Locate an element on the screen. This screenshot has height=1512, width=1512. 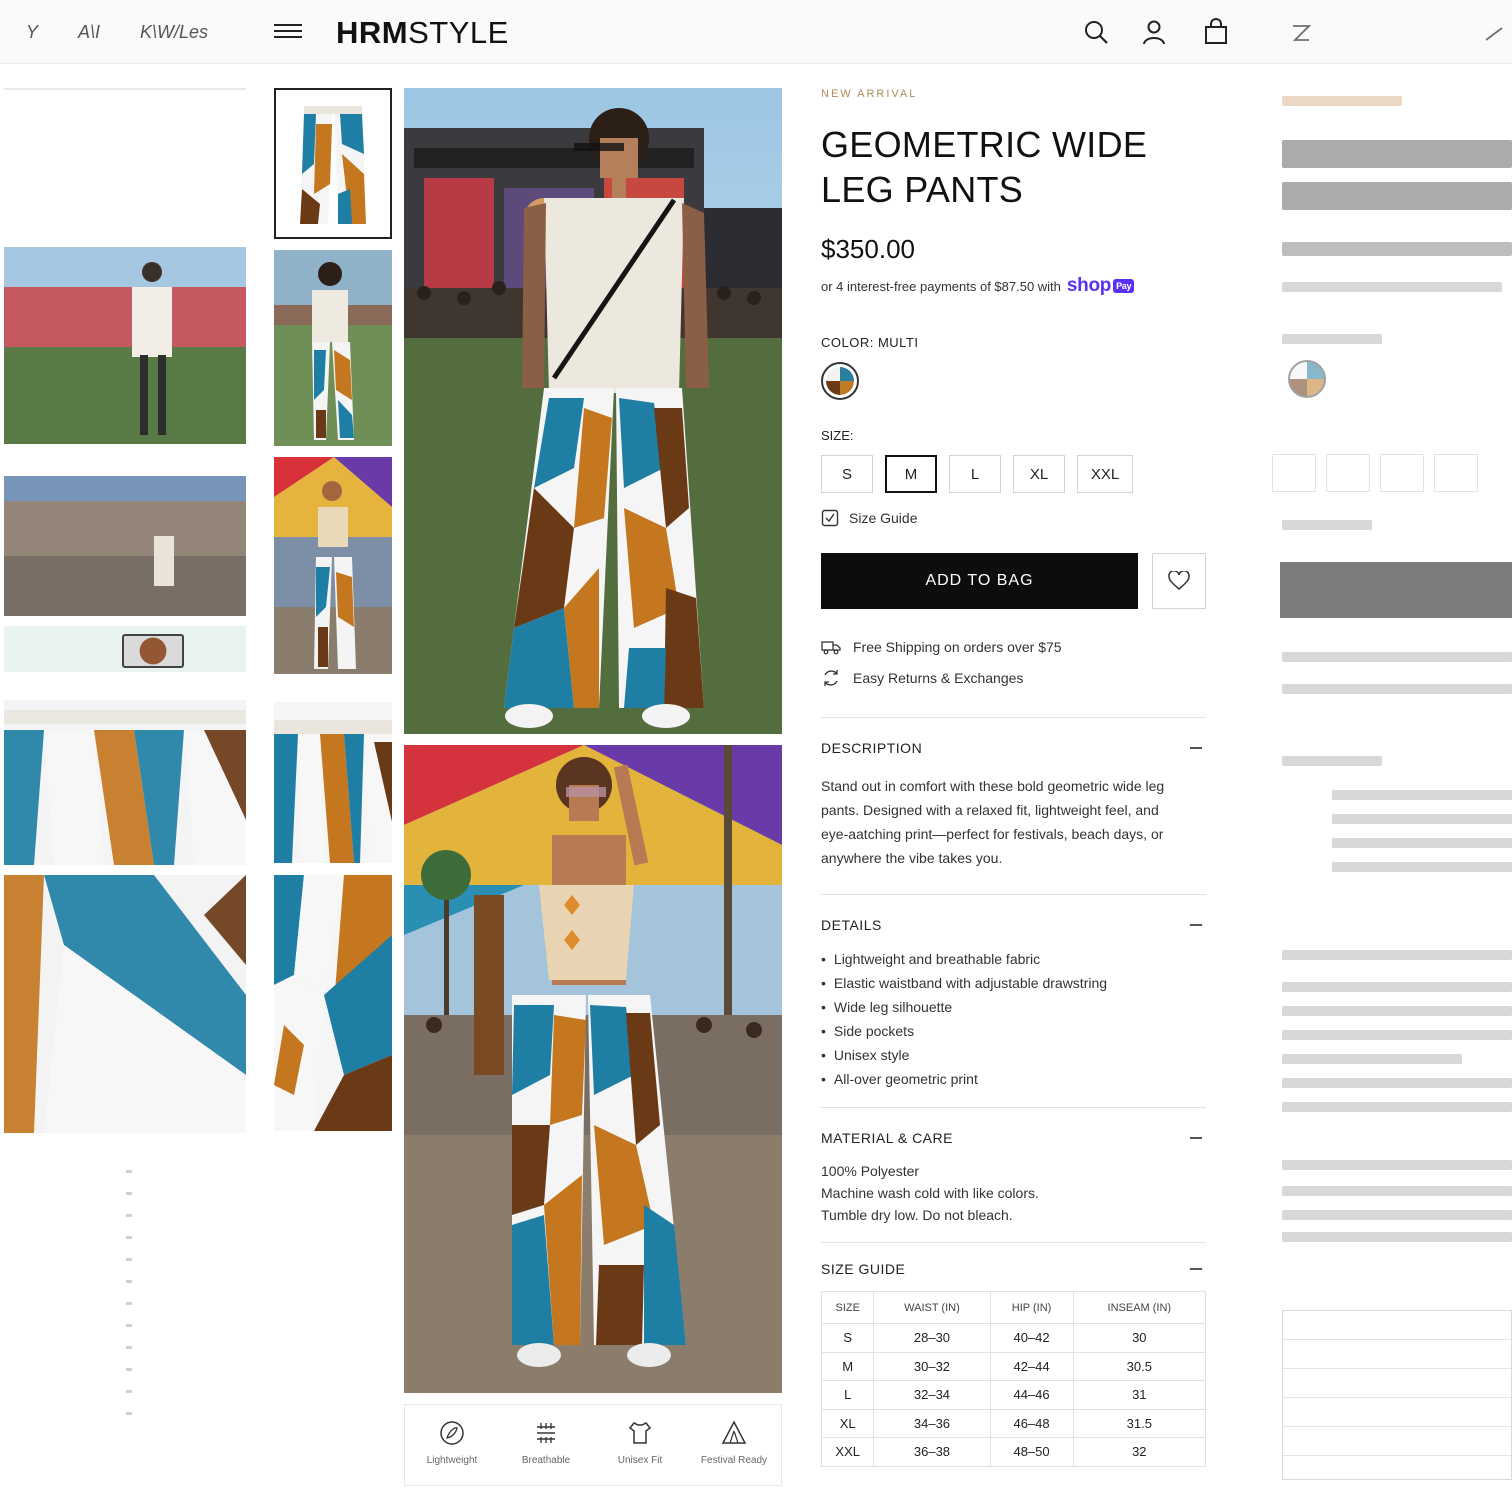
table-header: WAIST (IN) is located at coordinates (932, 1307).